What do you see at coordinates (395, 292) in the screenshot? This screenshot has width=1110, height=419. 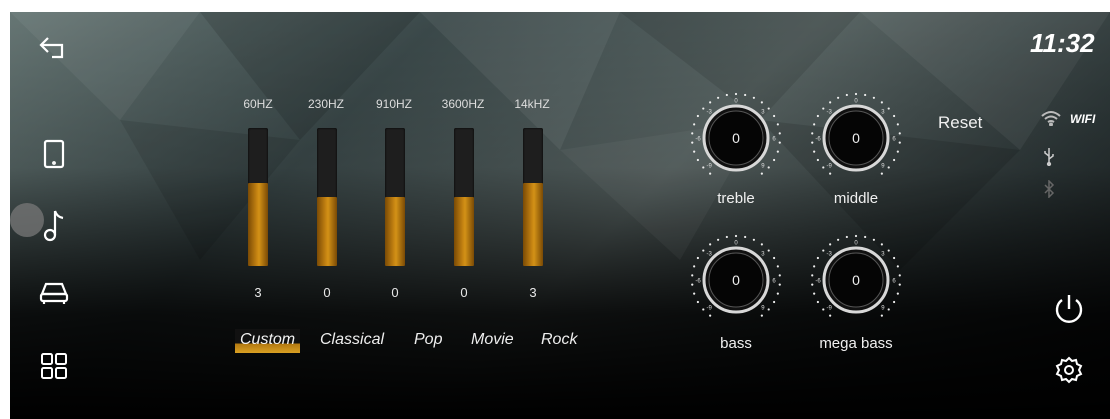 I see `band-value-910hz: 0` at bounding box center [395, 292].